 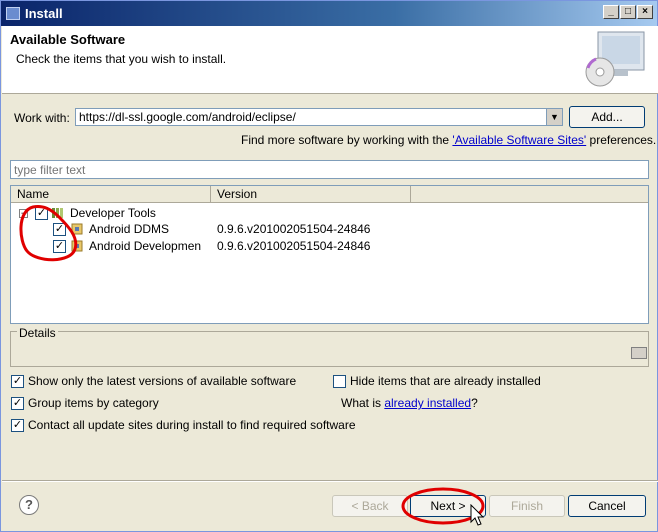 What do you see at coordinates (363, 403) in the screenshot?
I see `what-is-prefix: What is` at bounding box center [363, 403].